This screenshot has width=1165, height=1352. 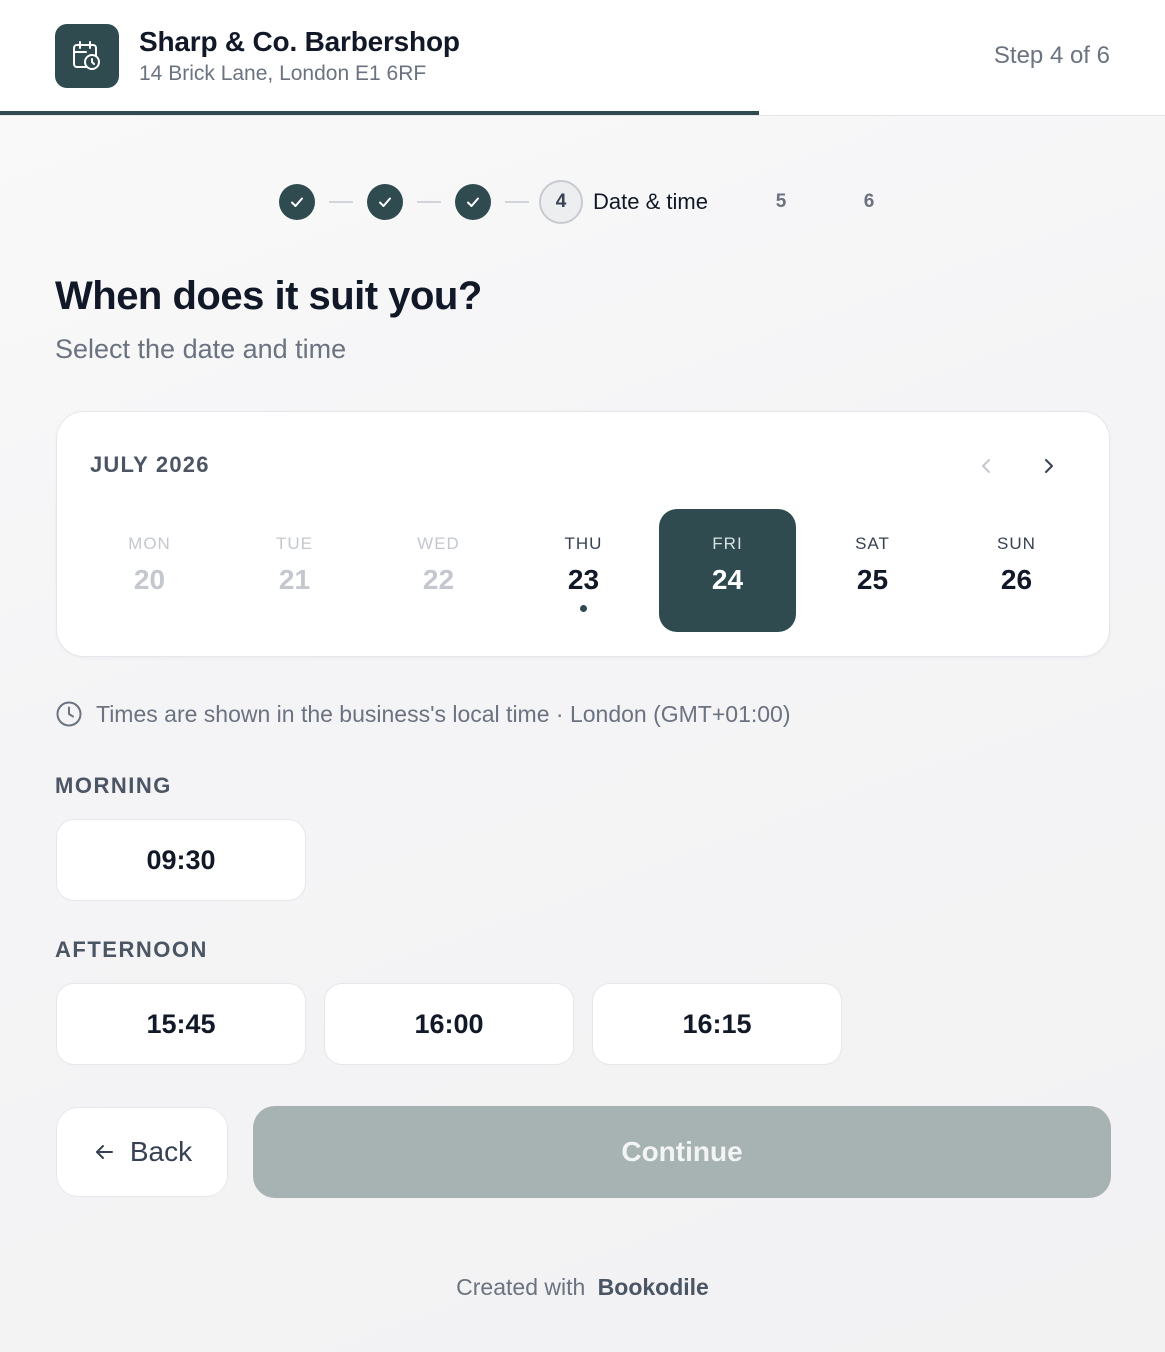 I want to click on day-number: 22, so click(x=438, y=579).